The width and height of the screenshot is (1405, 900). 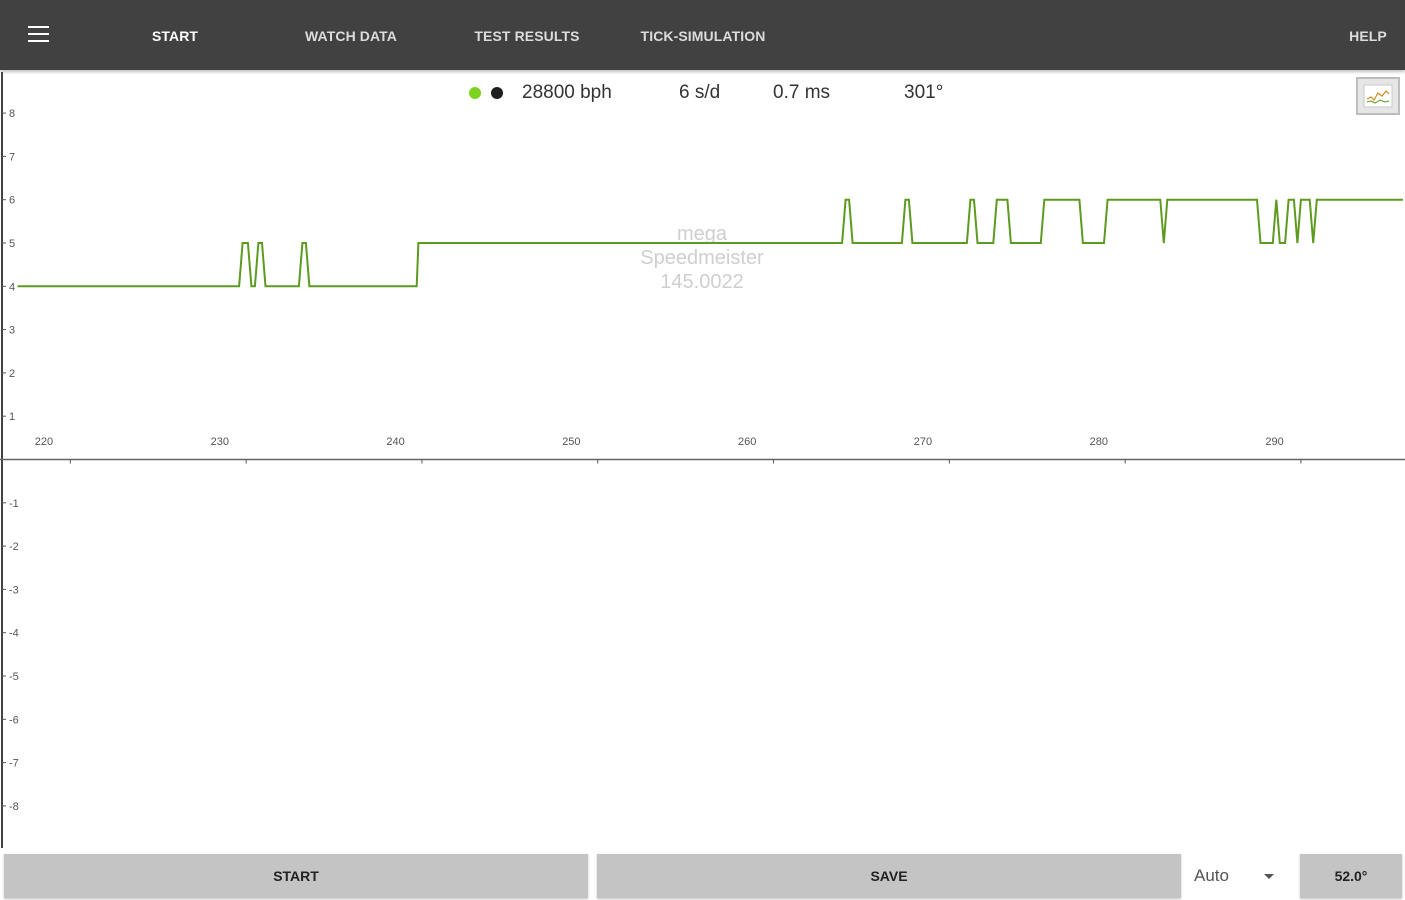 I want to click on y-tick-label: -2, so click(x=14, y=547).